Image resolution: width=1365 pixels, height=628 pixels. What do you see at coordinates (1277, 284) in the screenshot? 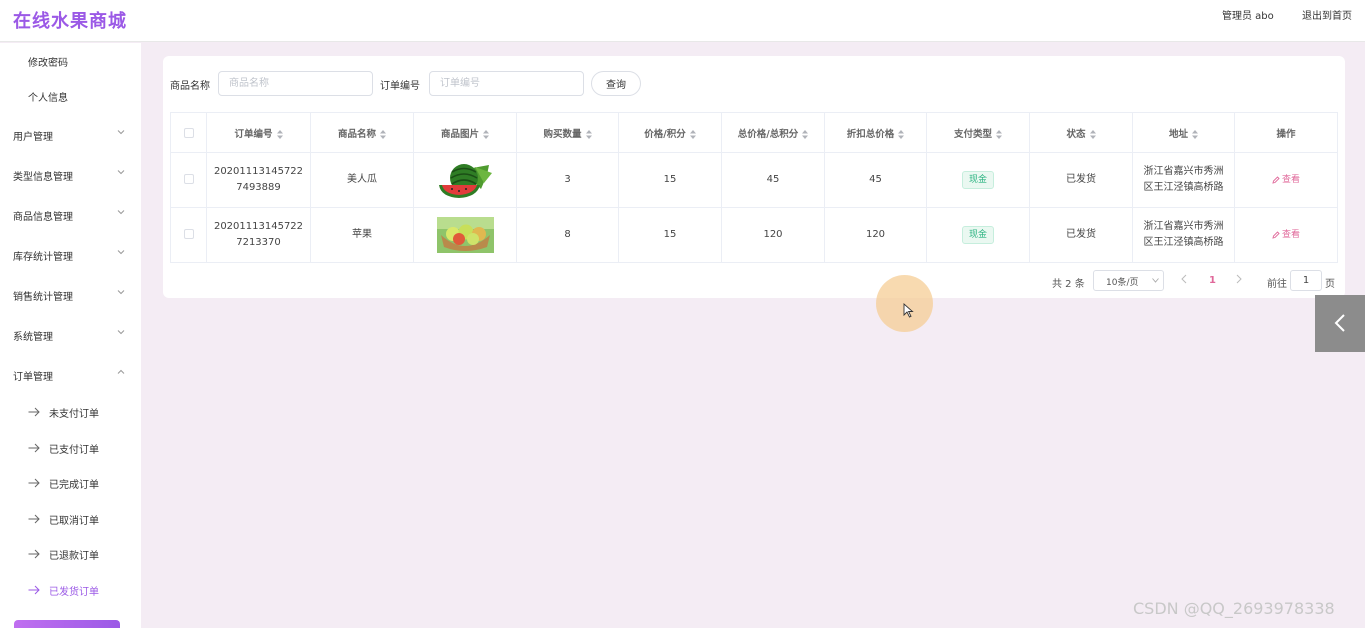
I see `goto-label: 前往` at bounding box center [1277, 284].